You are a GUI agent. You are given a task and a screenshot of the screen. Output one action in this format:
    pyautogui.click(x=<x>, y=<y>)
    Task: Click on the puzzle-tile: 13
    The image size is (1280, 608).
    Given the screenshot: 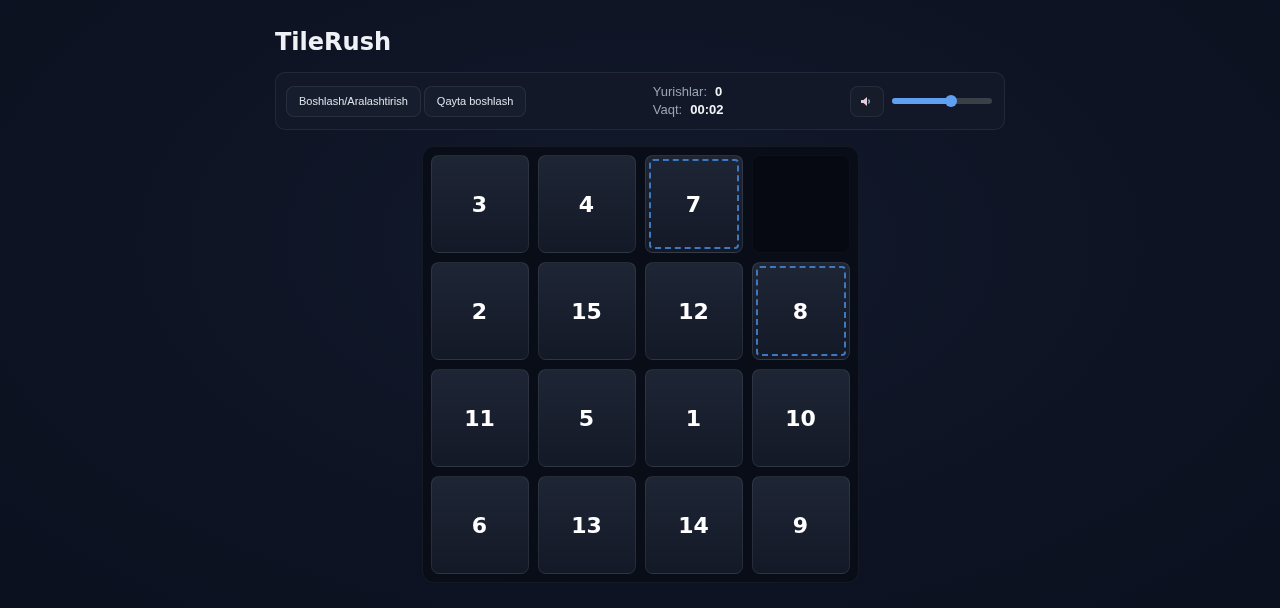 What is the action you would take?
    pyautogui.click(x=586, y=525)
    